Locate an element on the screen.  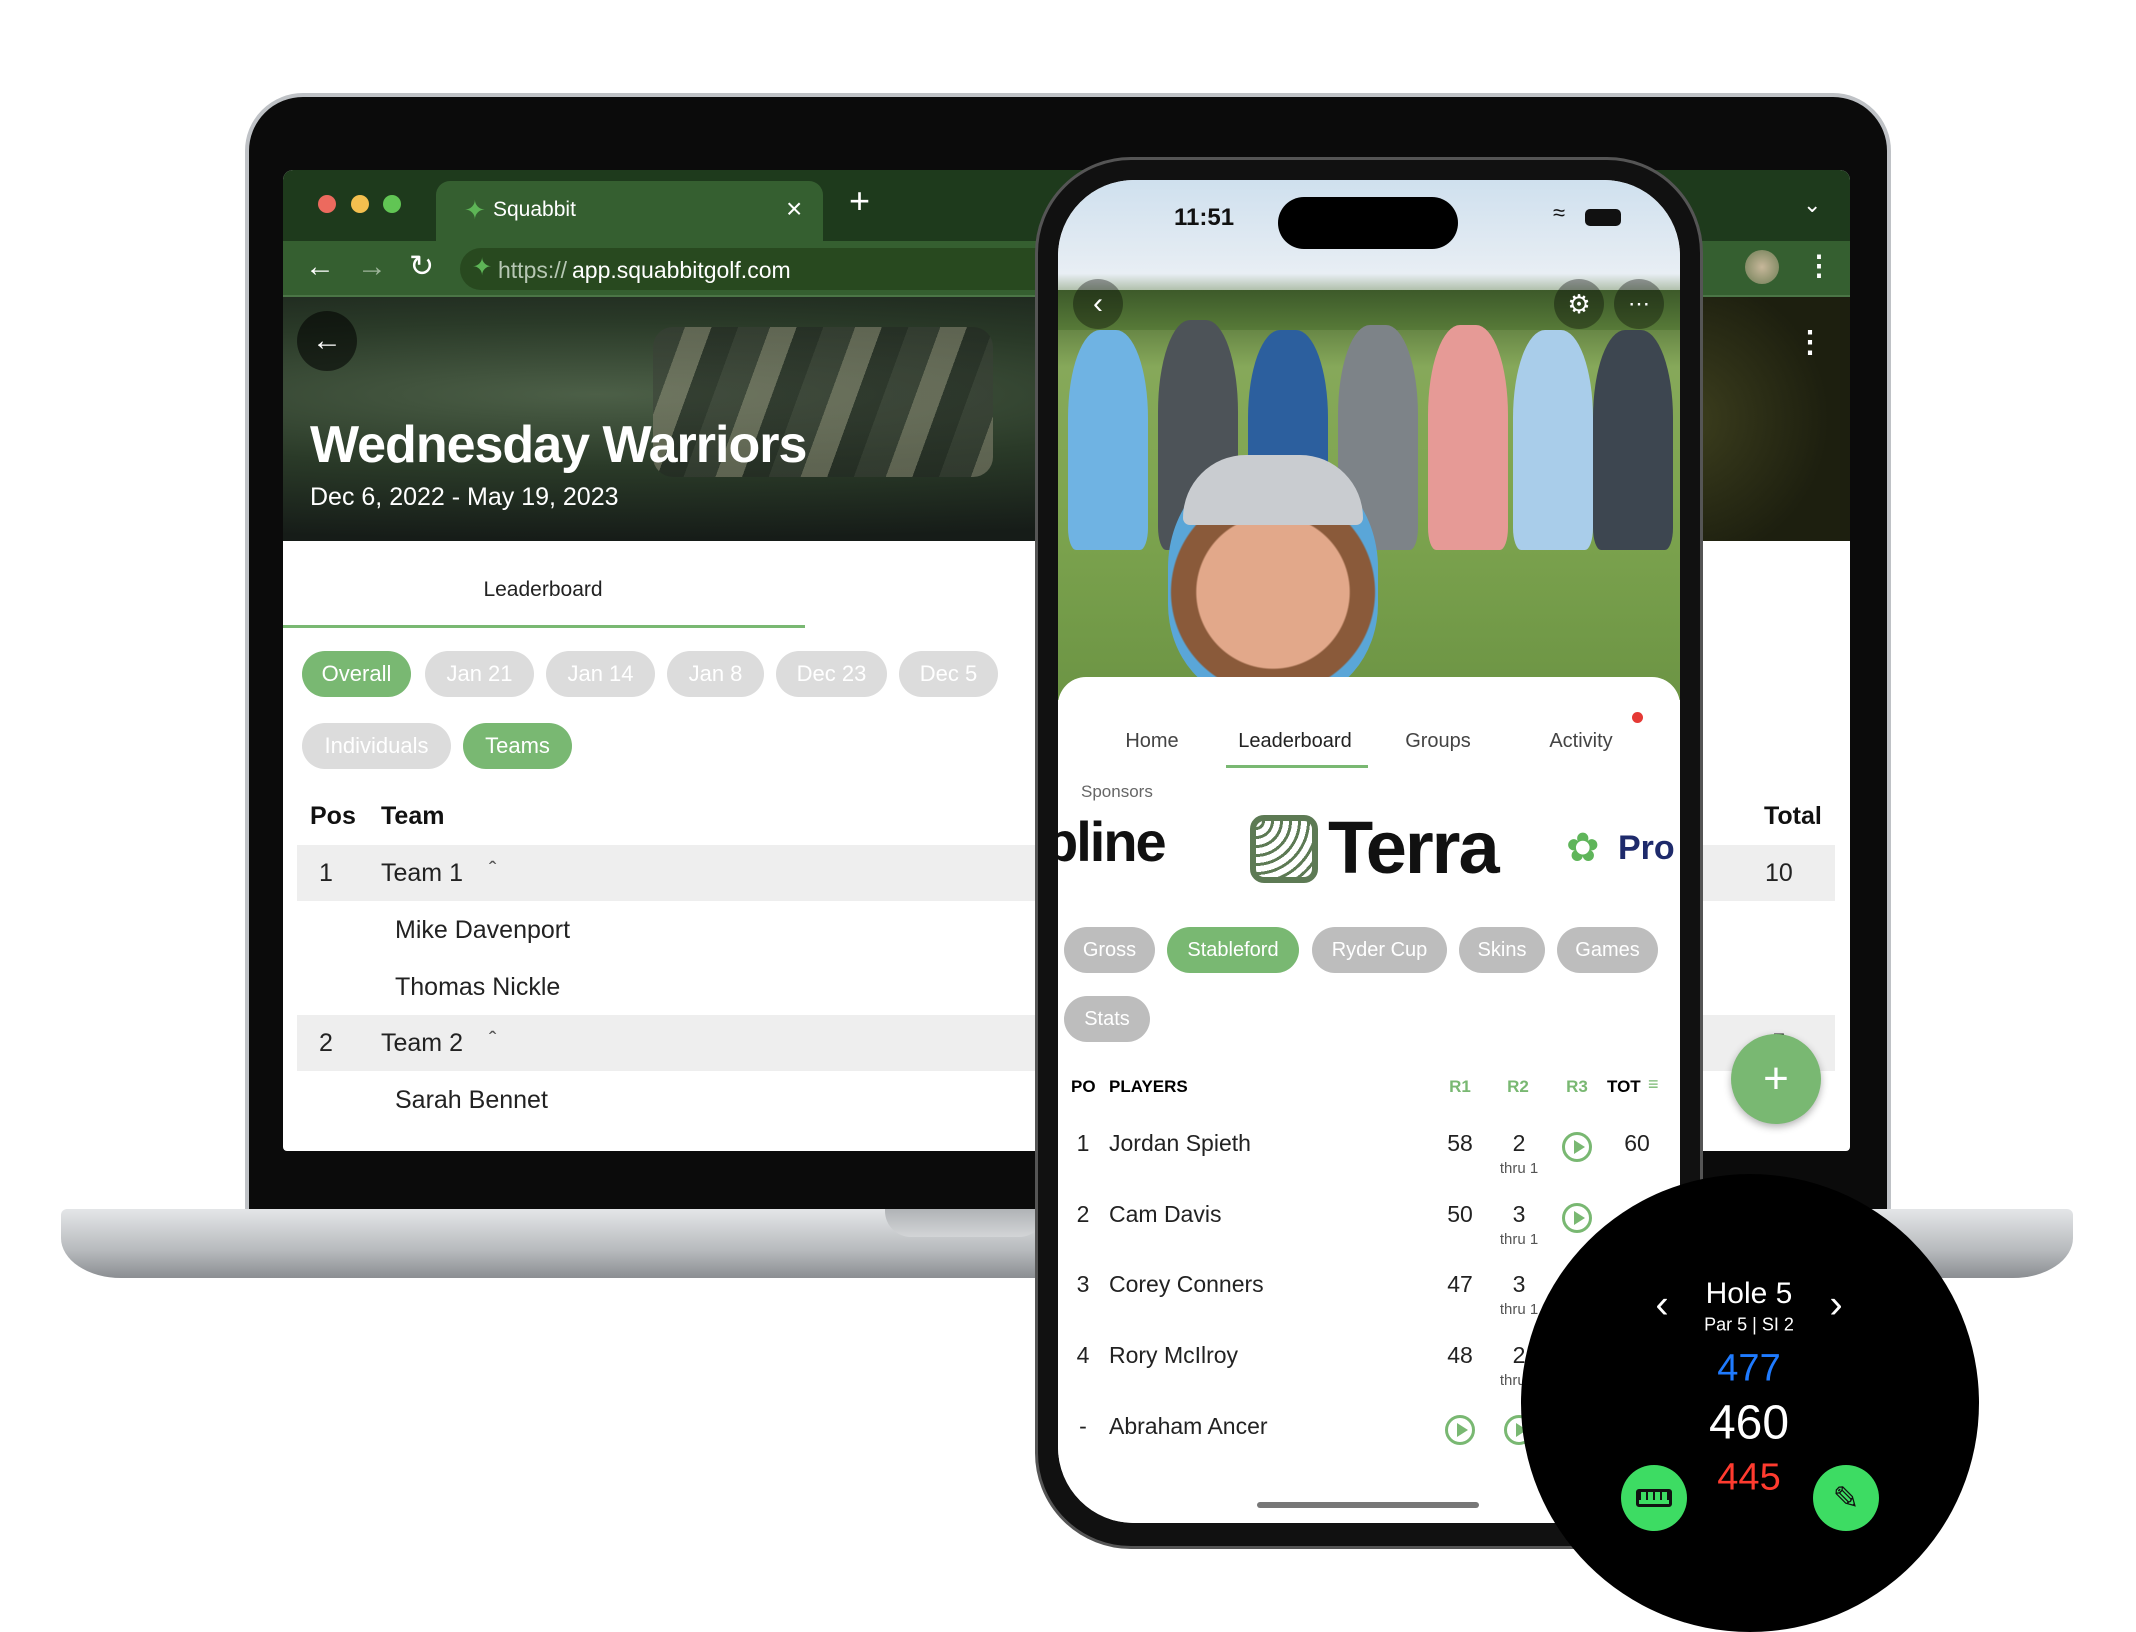
reload-icon: ↻ is located at coordinates (421, 266).